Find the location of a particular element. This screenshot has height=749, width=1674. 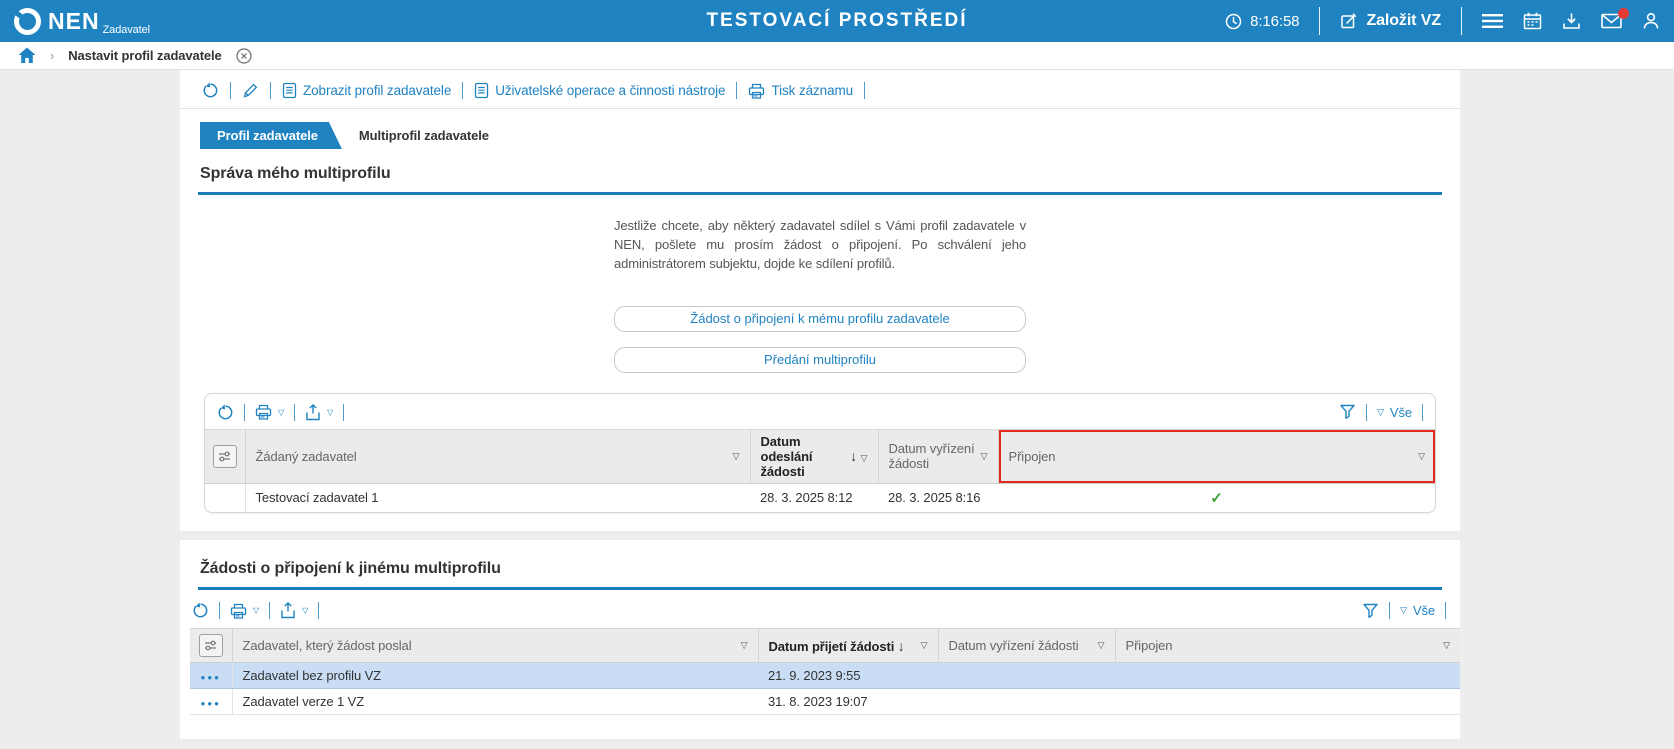

nen-logo: NEN Zadavatel is located at coordinates (82, 21).